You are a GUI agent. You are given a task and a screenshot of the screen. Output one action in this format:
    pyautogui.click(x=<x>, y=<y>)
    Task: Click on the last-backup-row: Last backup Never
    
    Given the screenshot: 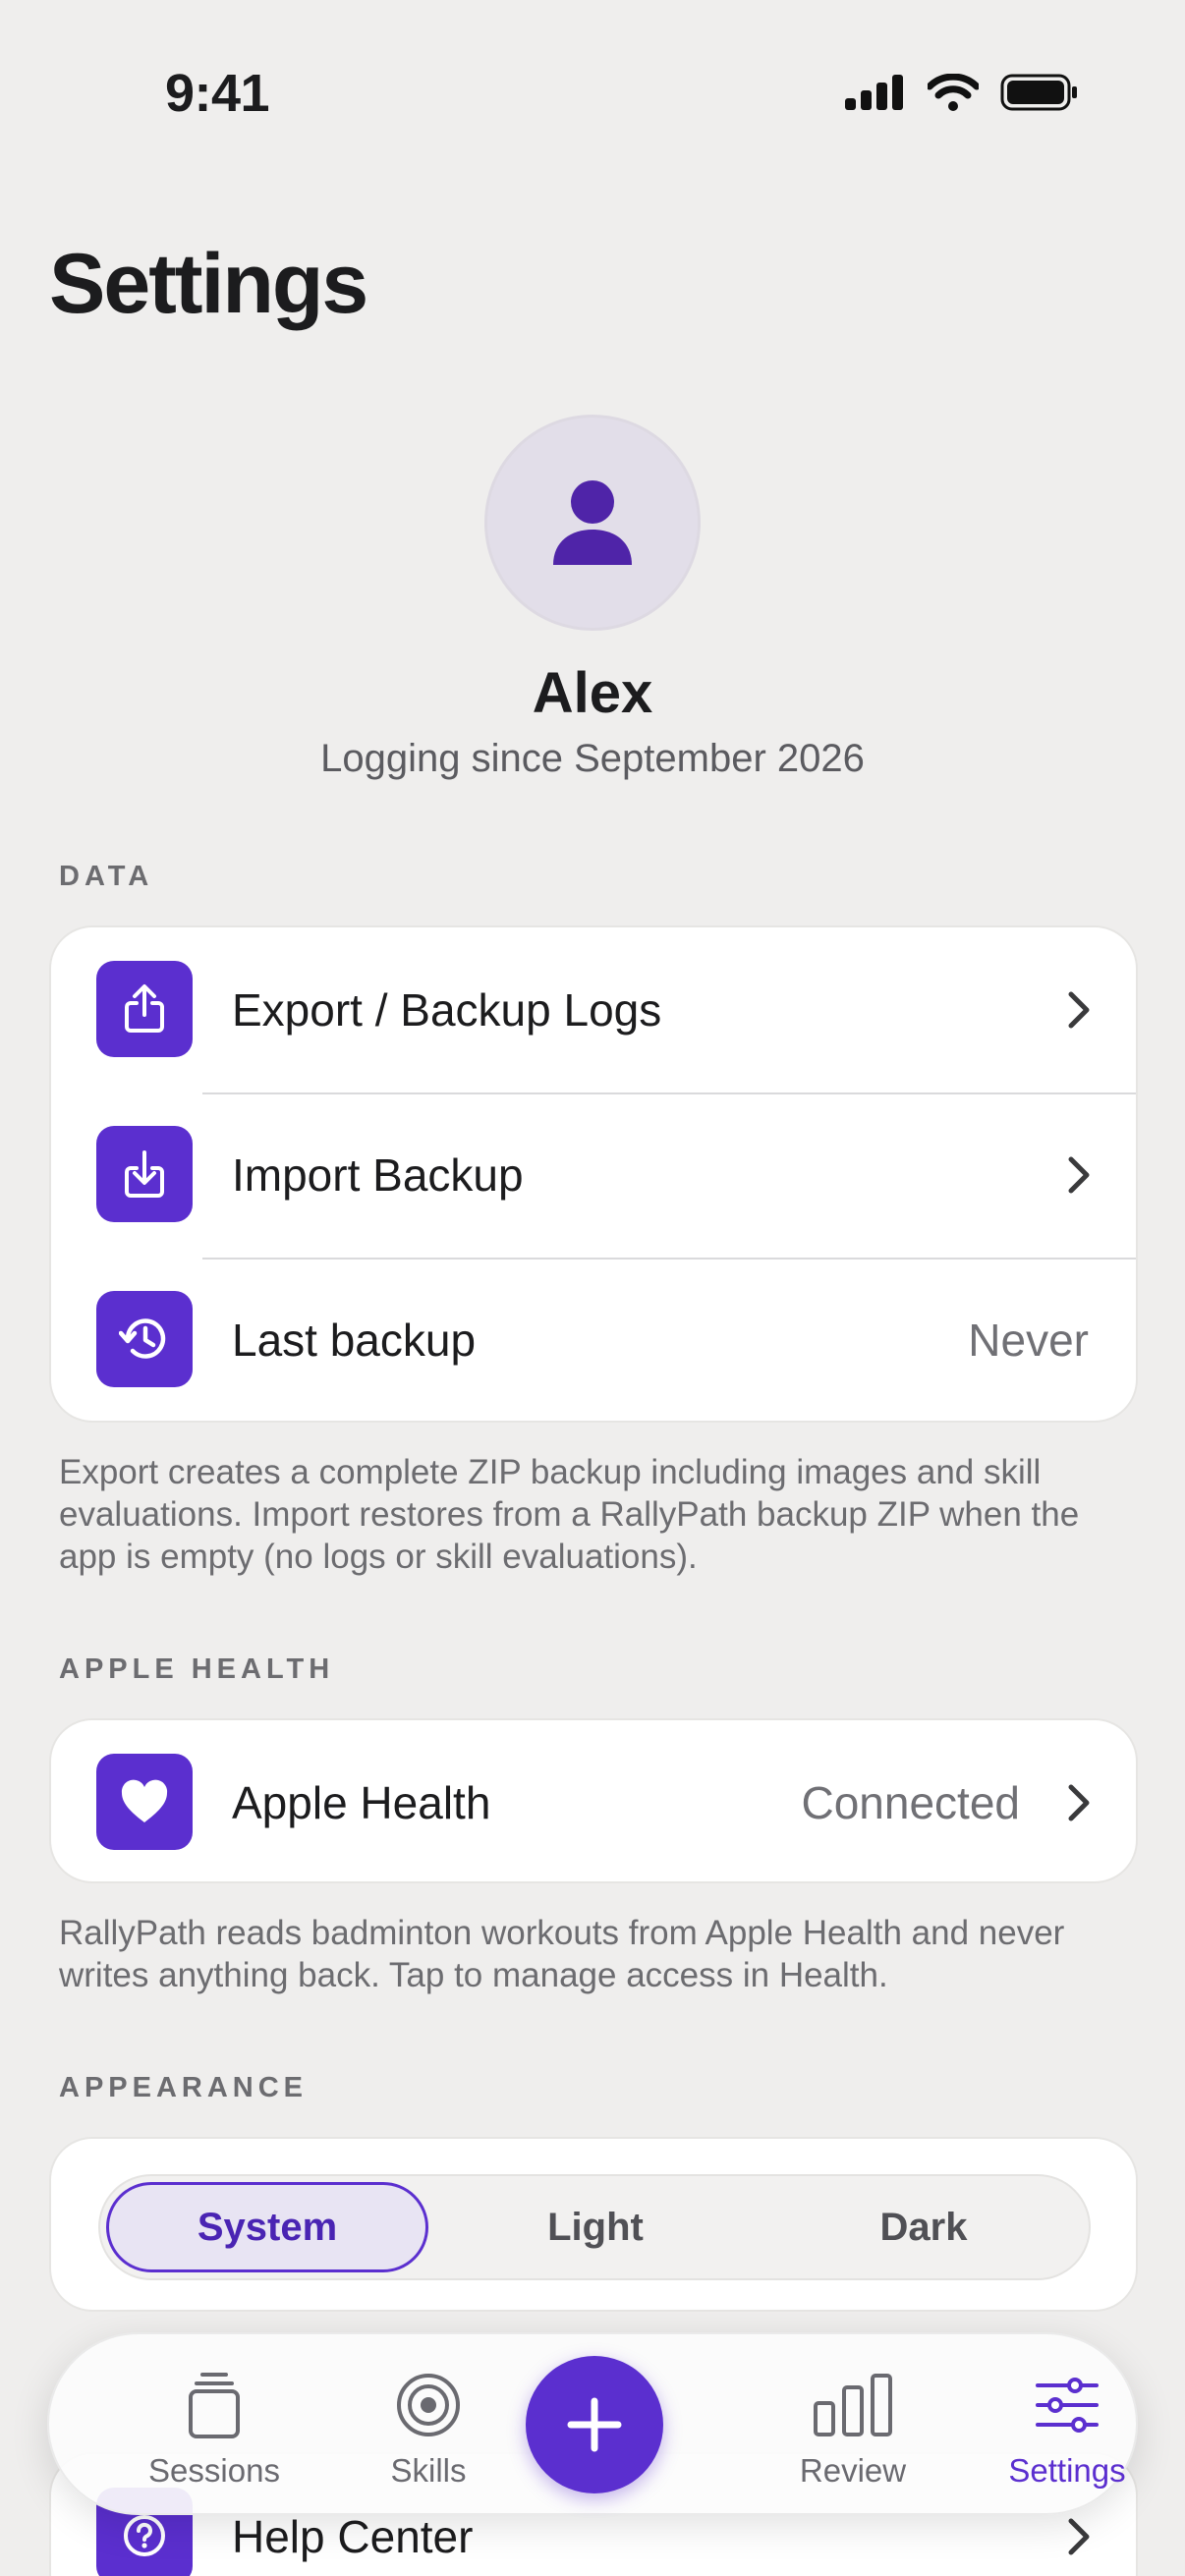 What is the action you would take?
    pyautogui.click(x=594, y=1339)
    